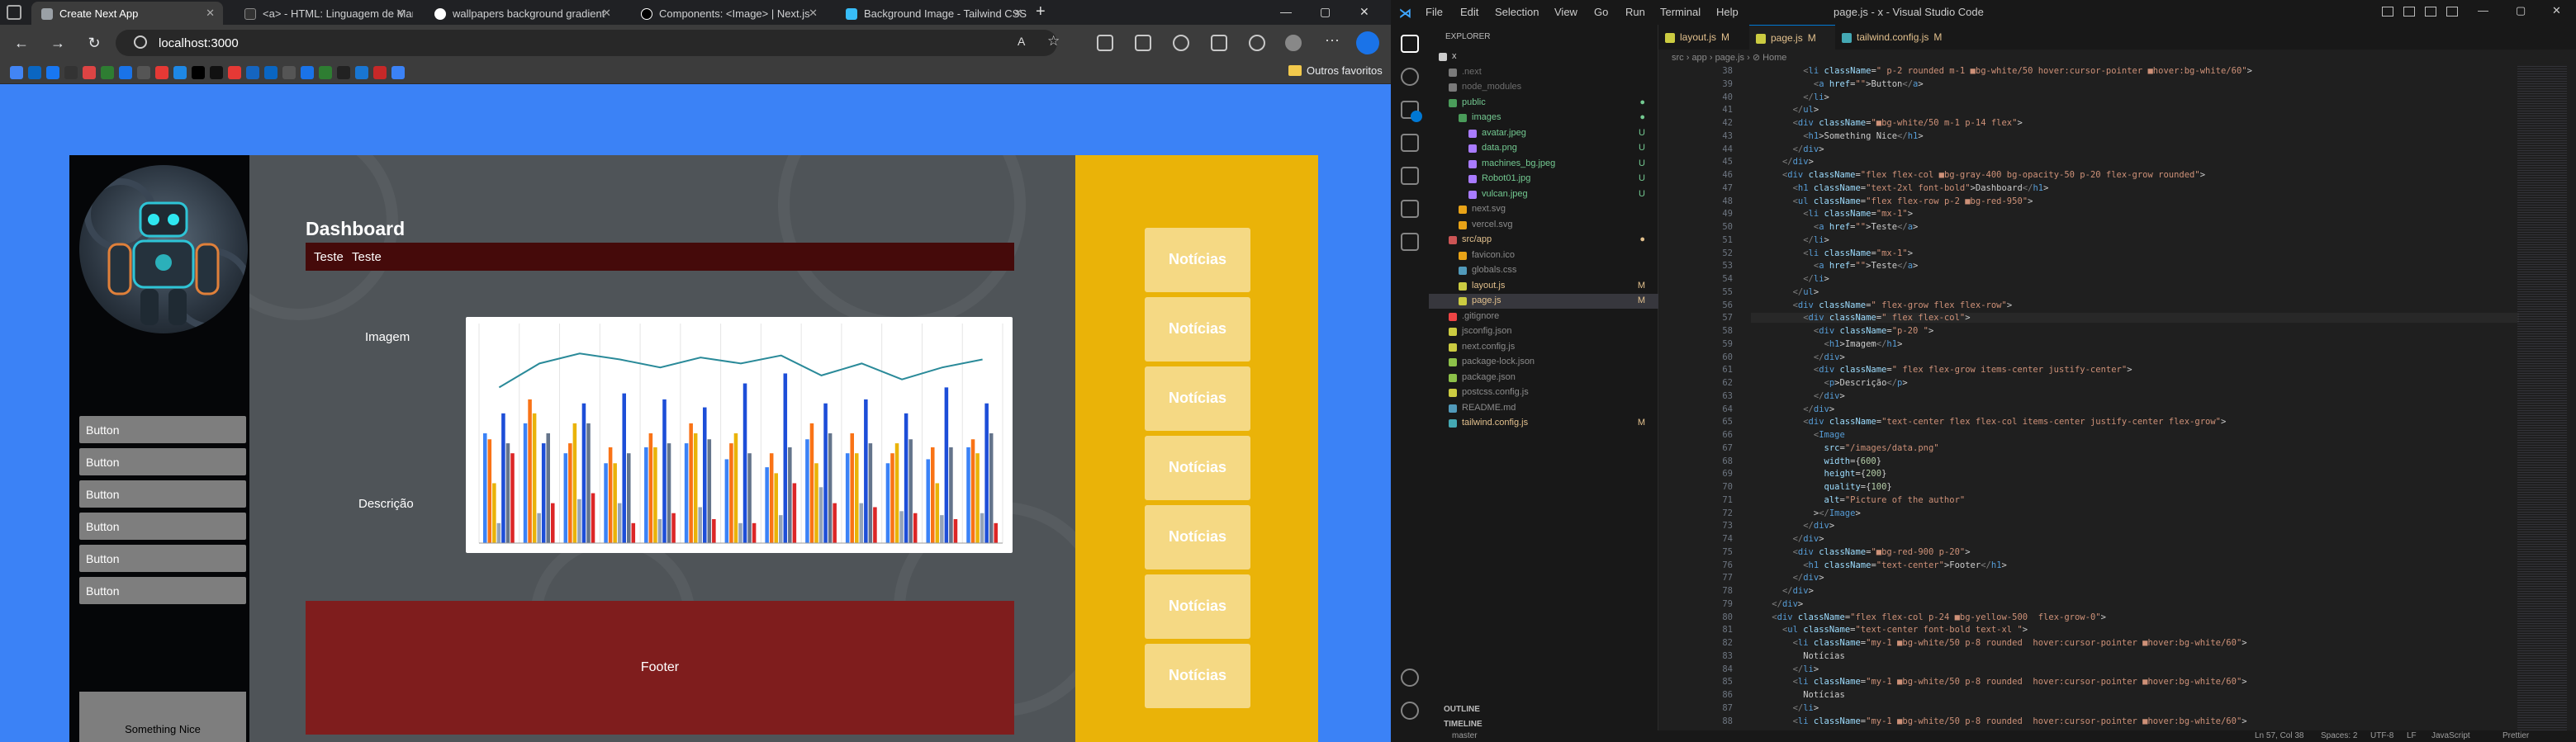 This screenshot has height=742, width=2576. Describe the element at coordinates (522, 13) in the screenshot. I see `browser-tab: wallpapers background gradient ✕` at that location.